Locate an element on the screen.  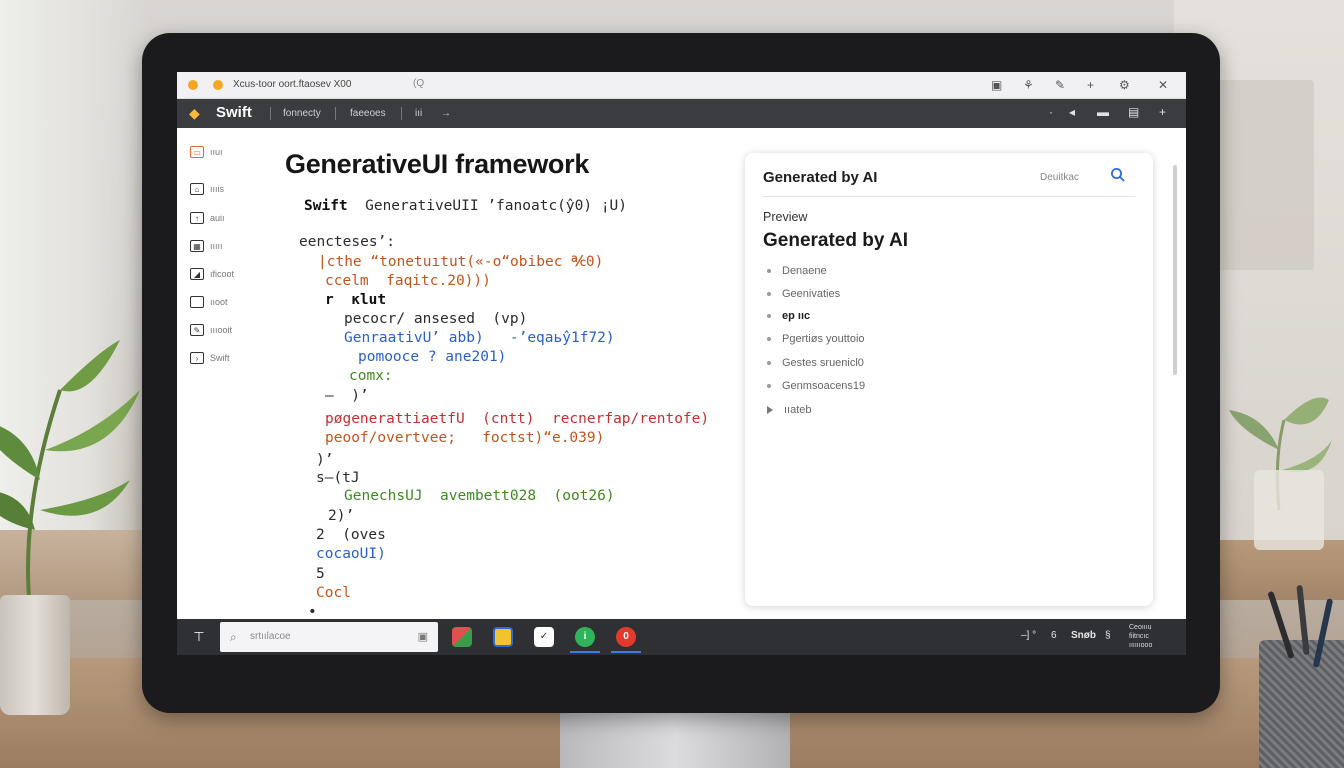
preview-list-item: Geenivaties is located at coordinates (803, 294).